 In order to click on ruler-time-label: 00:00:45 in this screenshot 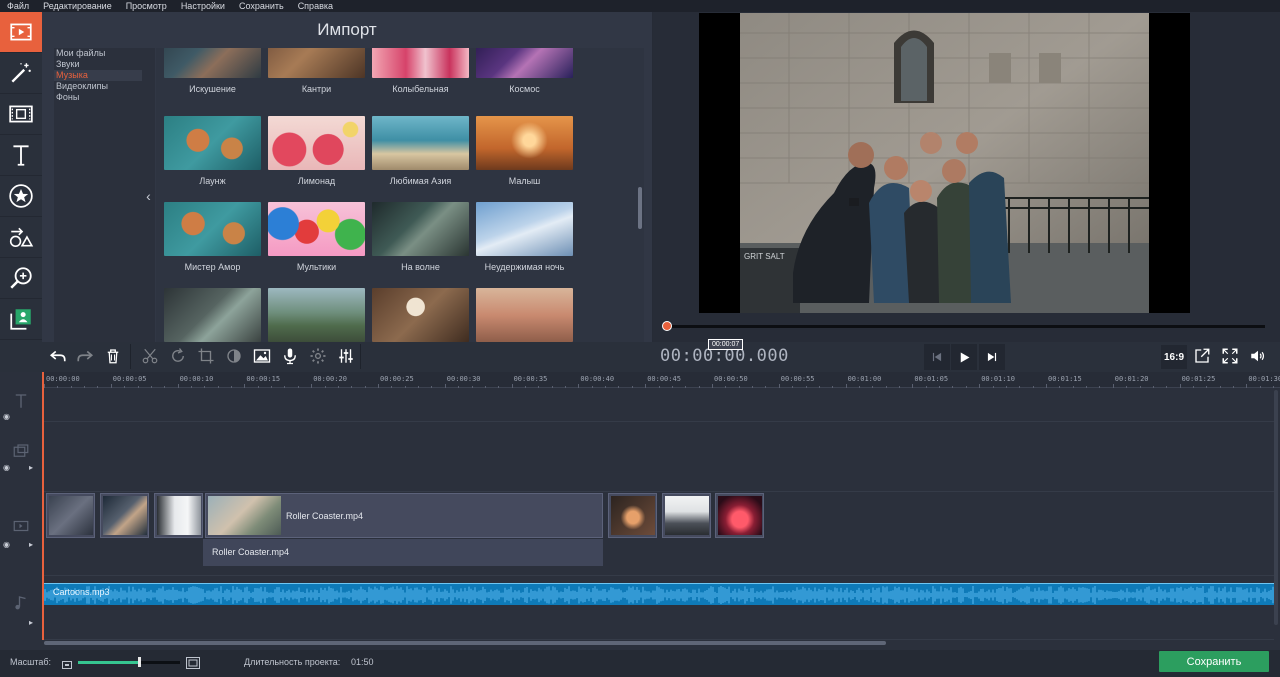, I will do `click(664, 379)`.